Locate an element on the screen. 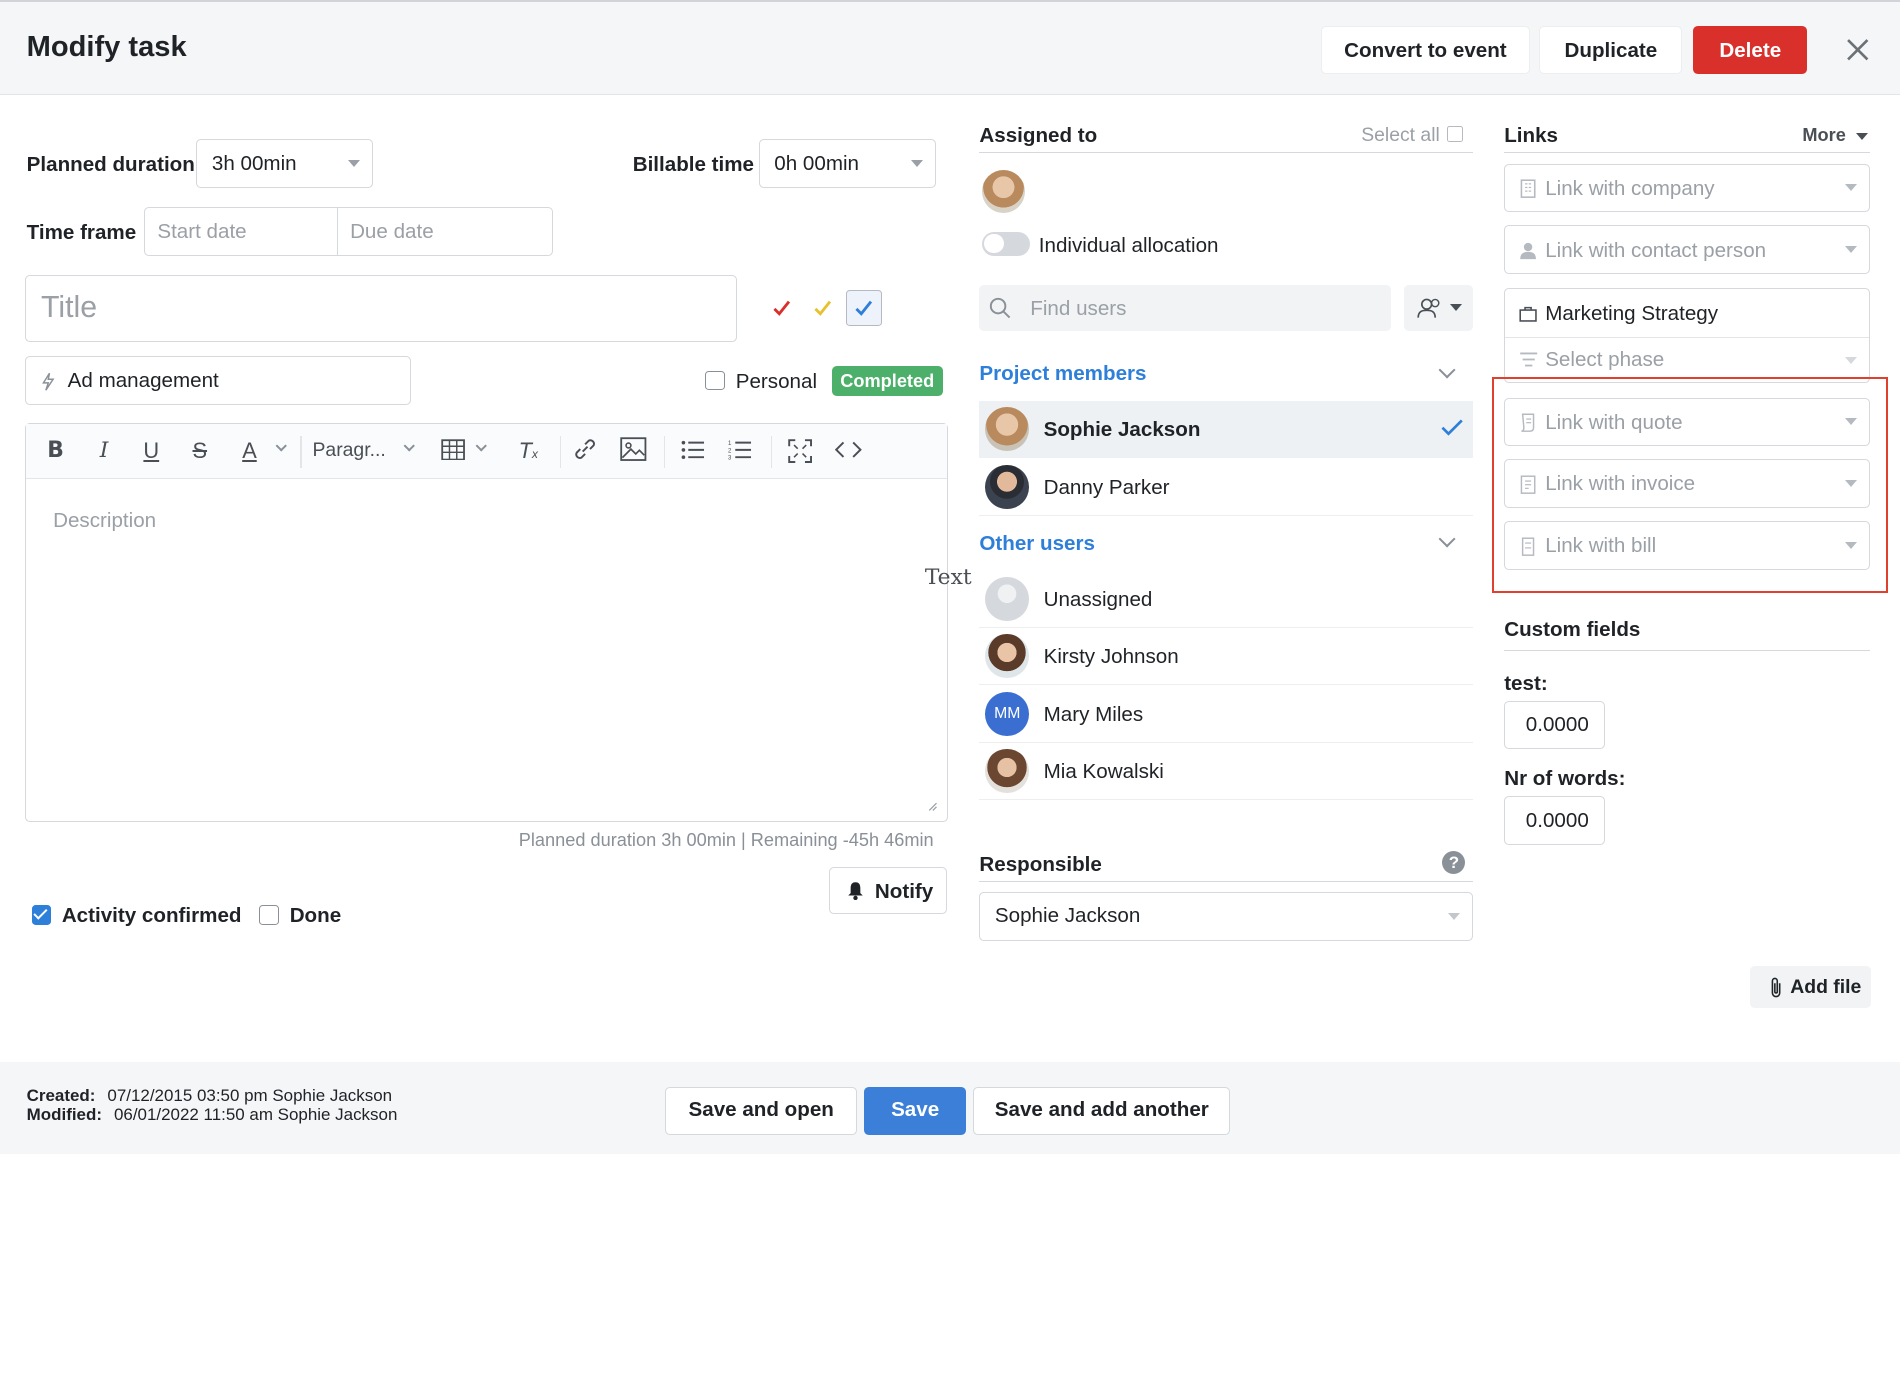 The width and height of the screenshot is (1900, 1399). start-date-input: Start date is located at coordinates (241, 231).